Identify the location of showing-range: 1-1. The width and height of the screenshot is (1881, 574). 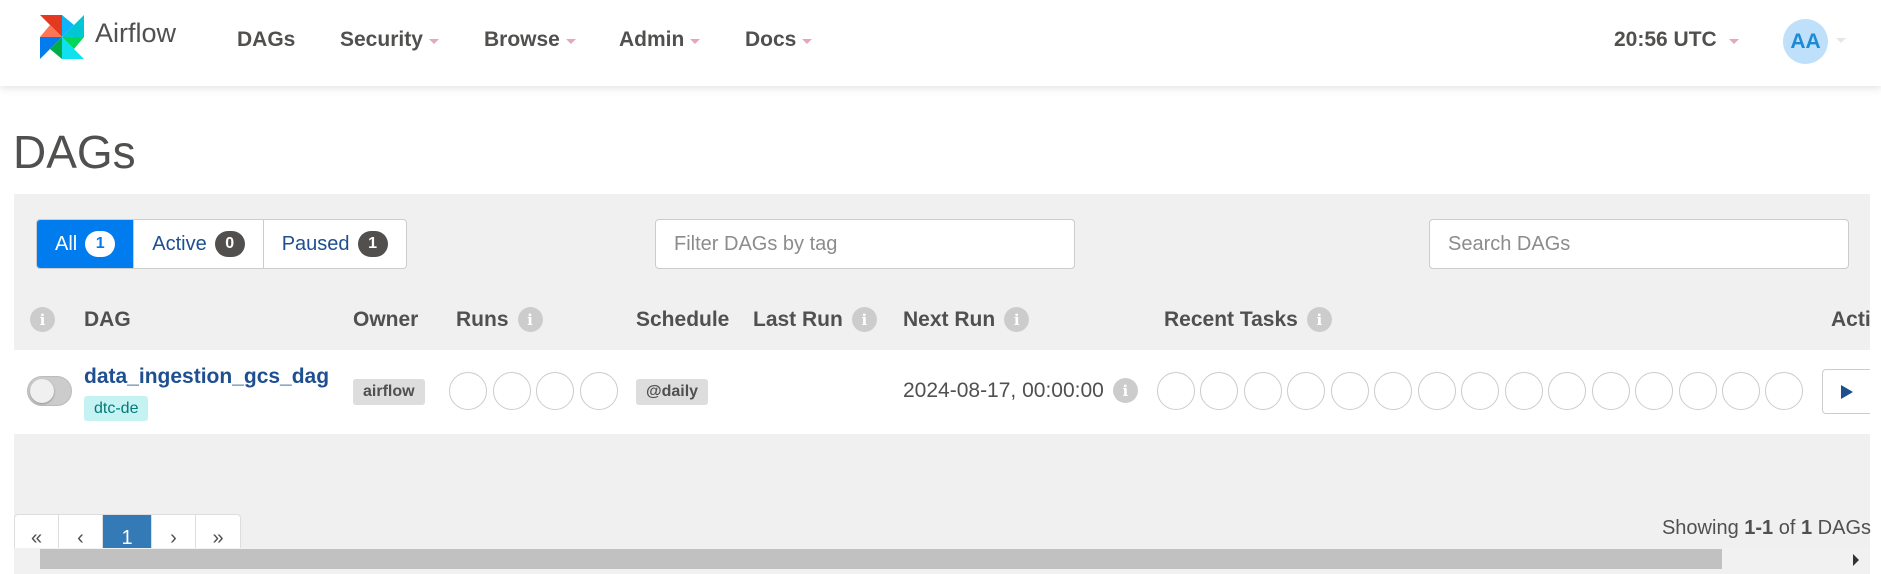
(1759, 528).